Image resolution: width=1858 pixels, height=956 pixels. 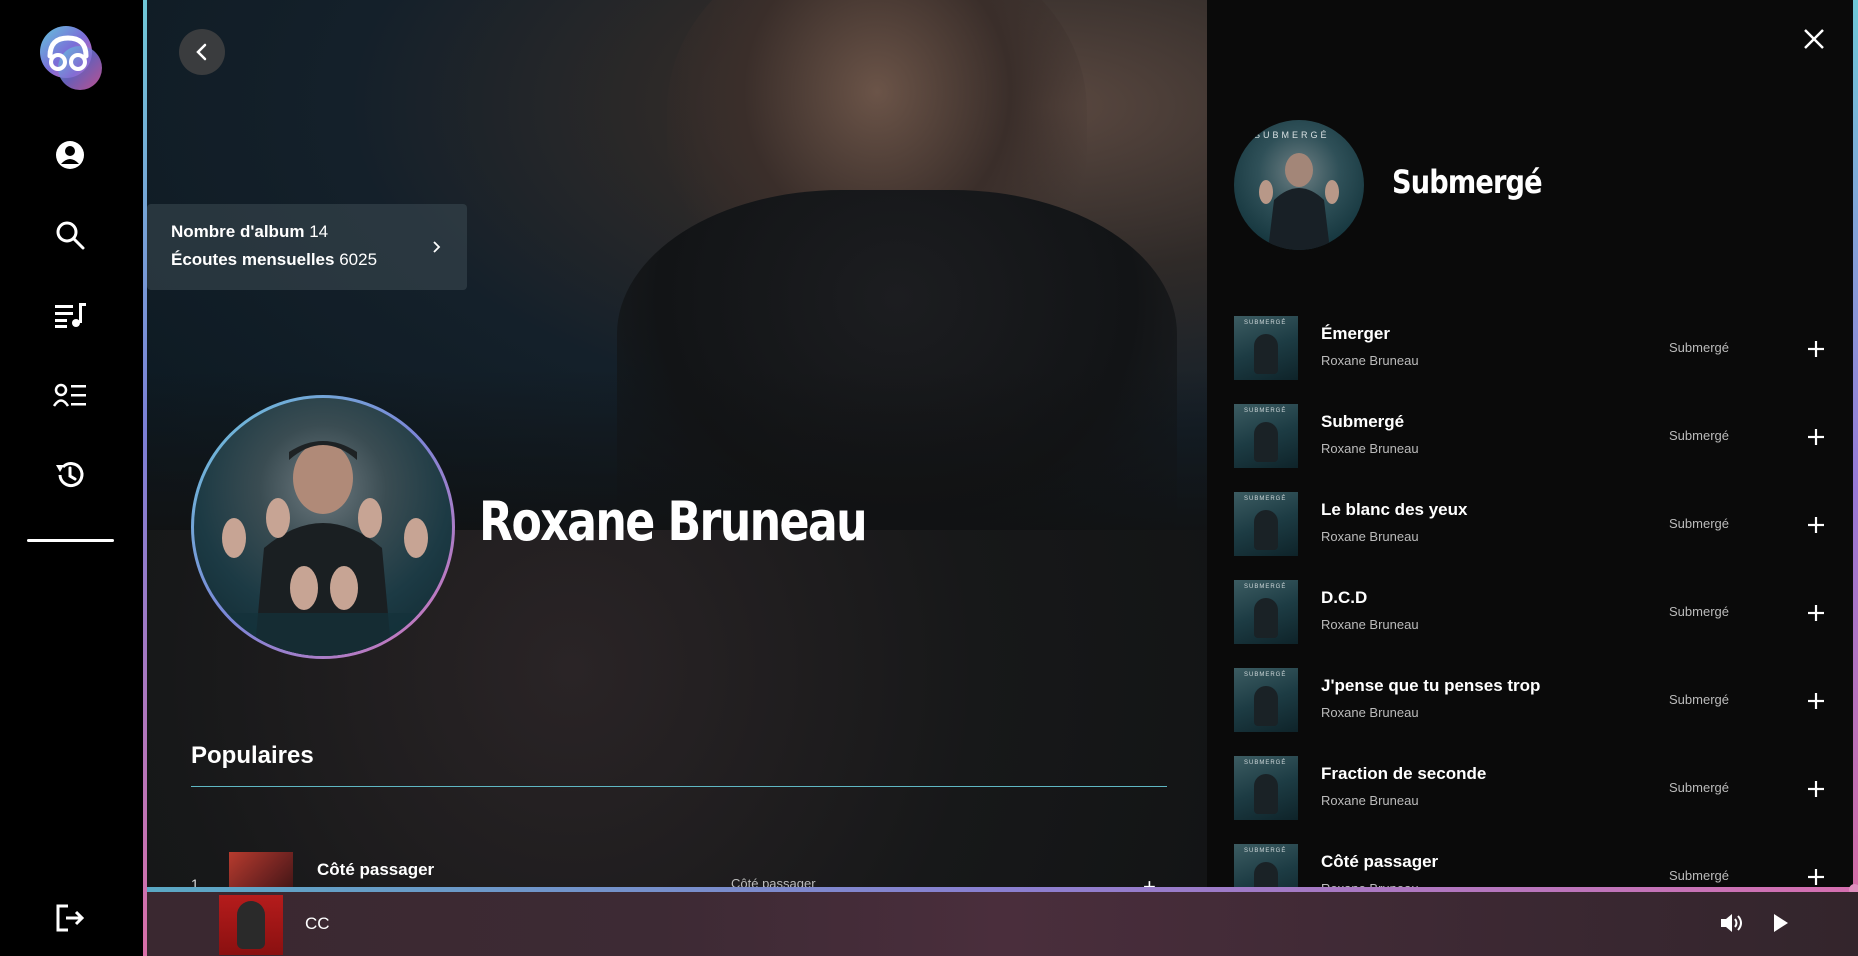 What do you see at coordinates (238, 231) in the screenshot?
I see `albums-label: Nombre d'album` at bounding box center [238, 231].